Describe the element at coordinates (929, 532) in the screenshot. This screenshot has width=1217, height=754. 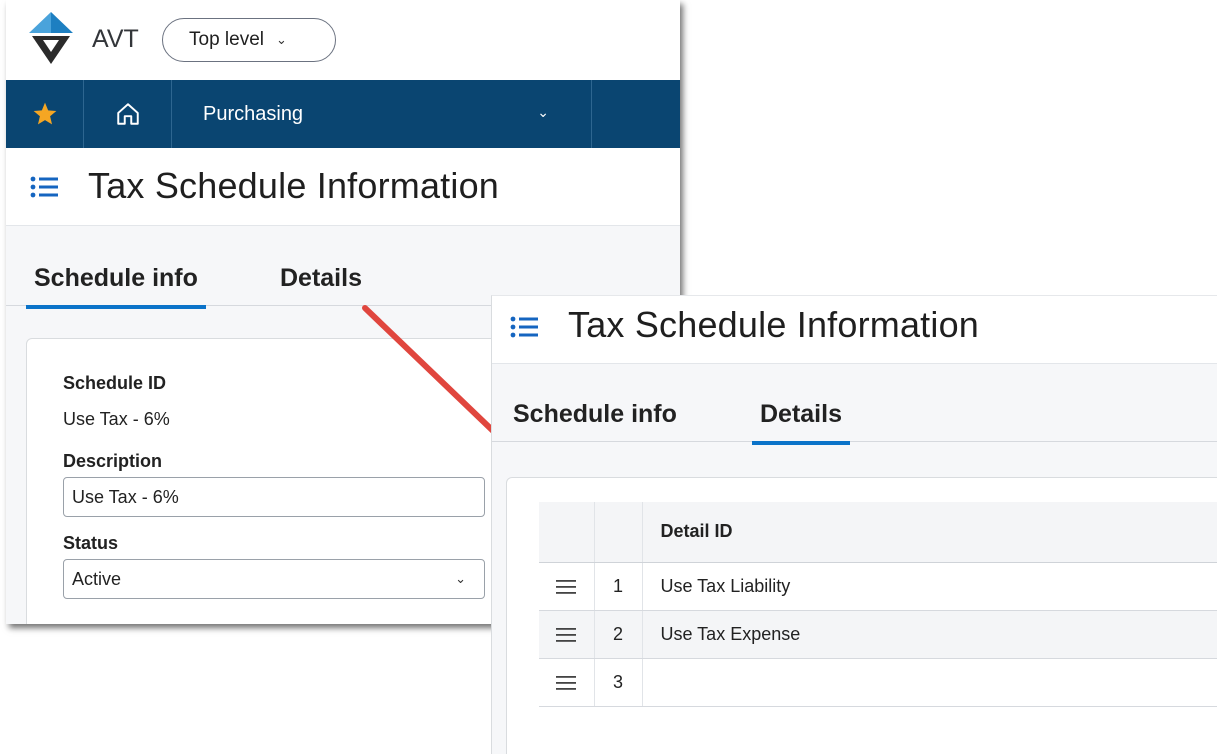
I see `detail-id-column-header: Detail ID` at that location.